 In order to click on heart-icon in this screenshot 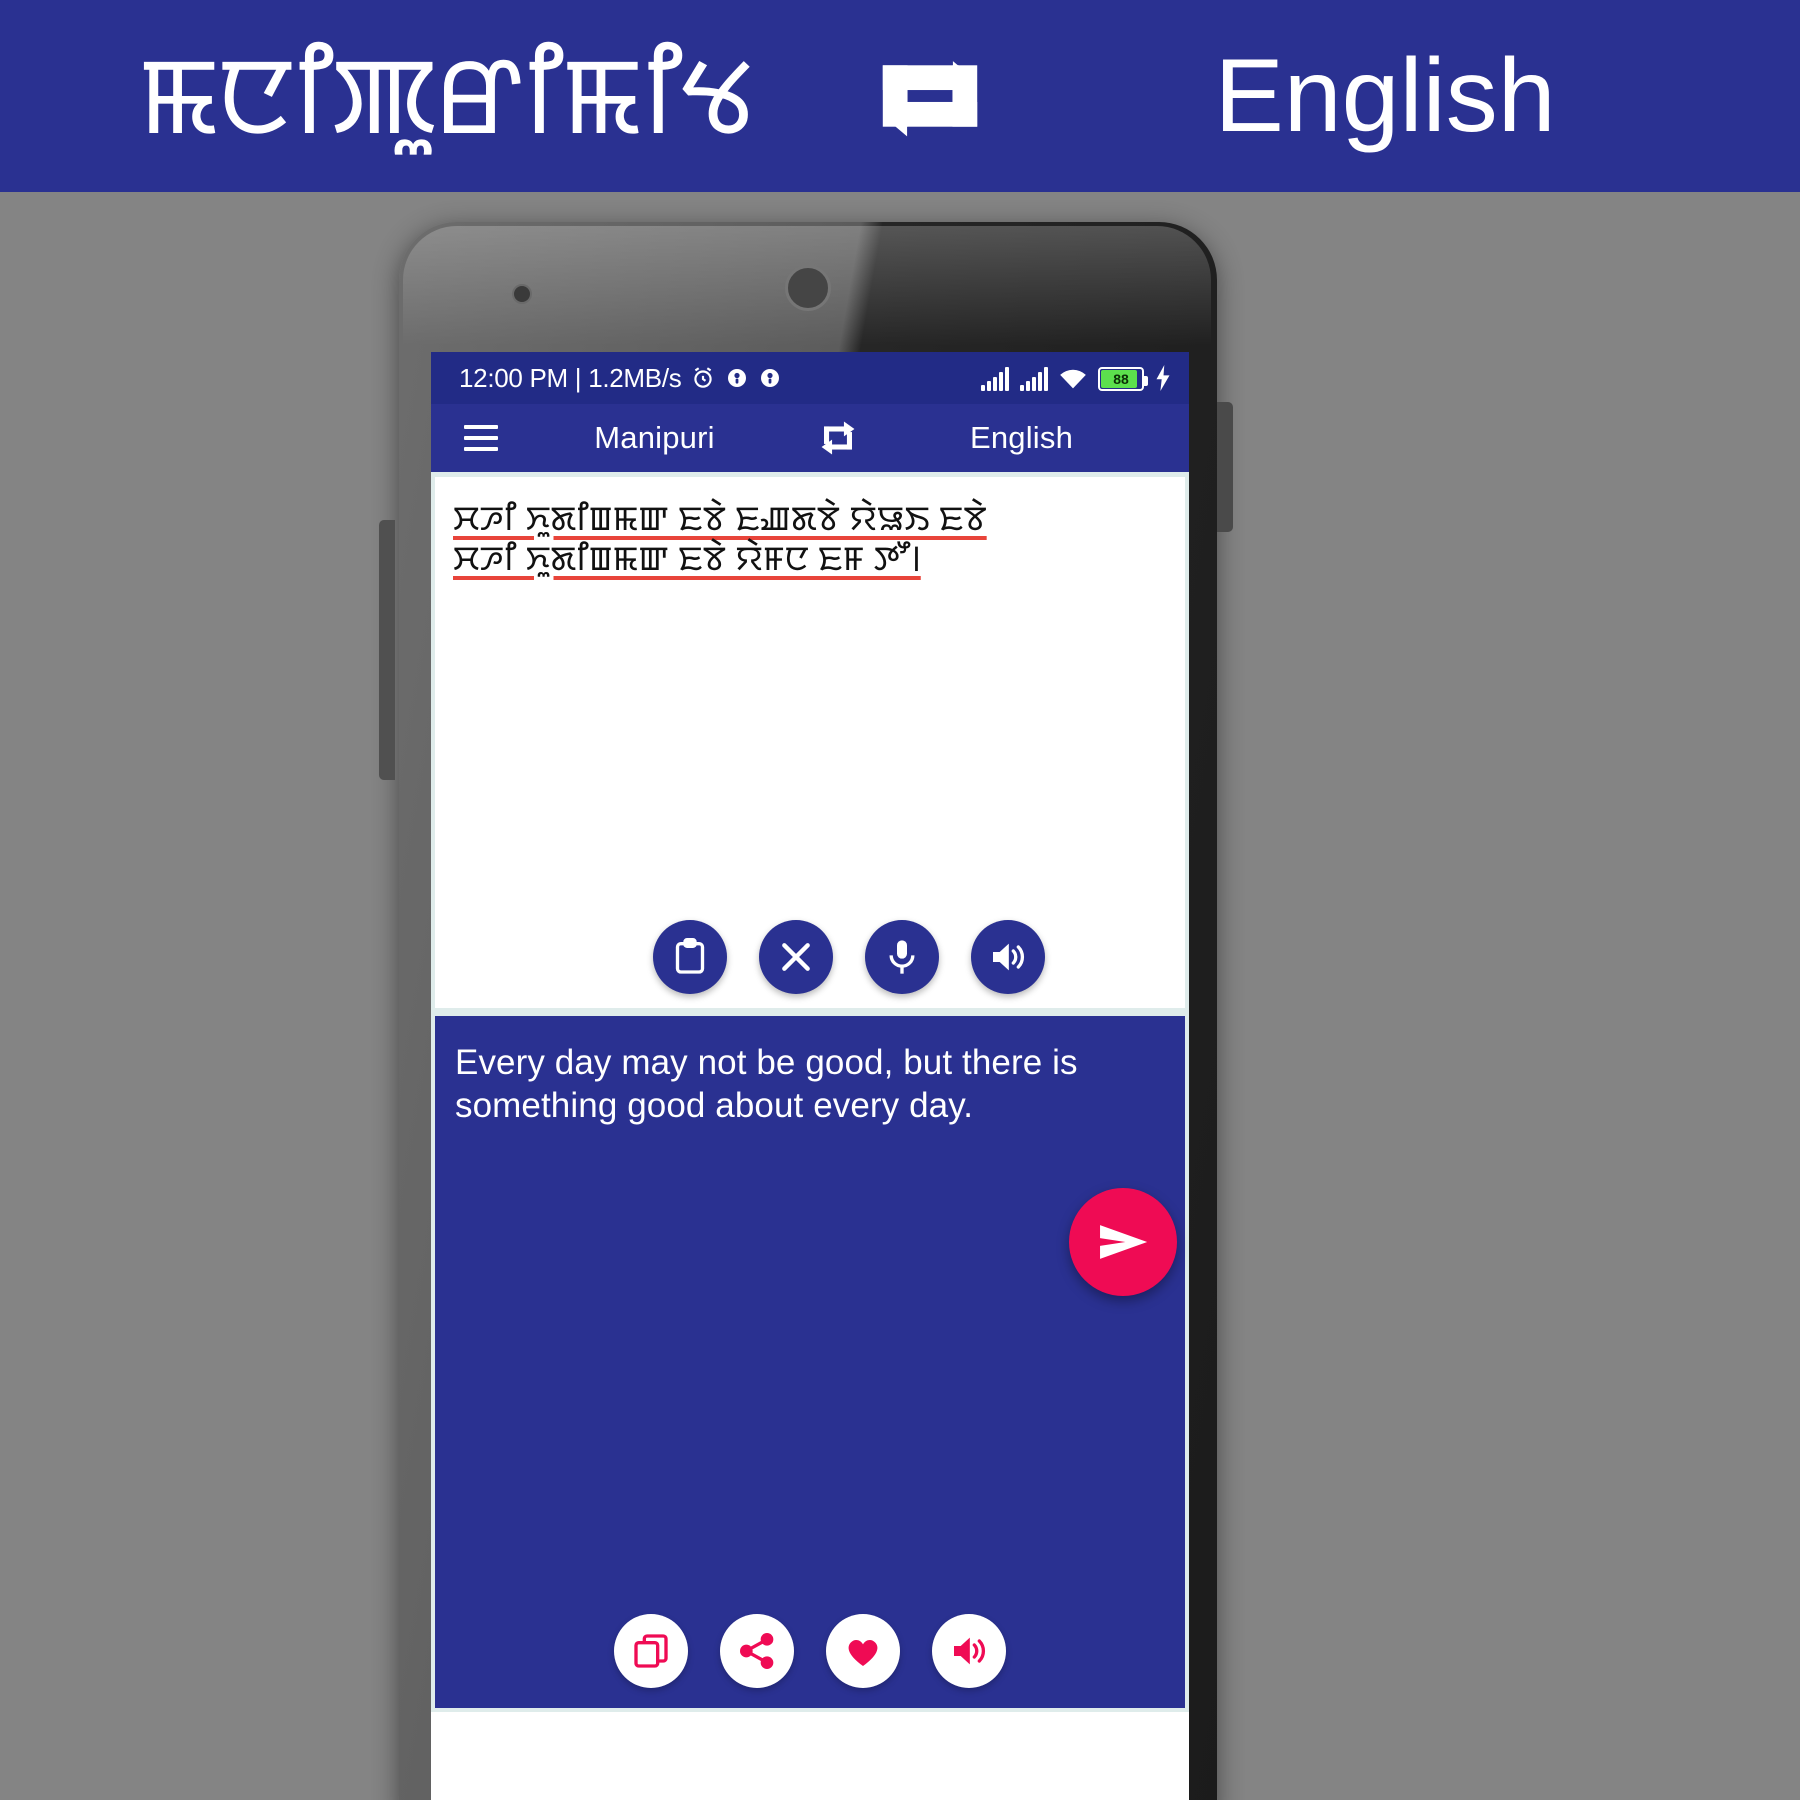, I will do `click(863, 1651)`.